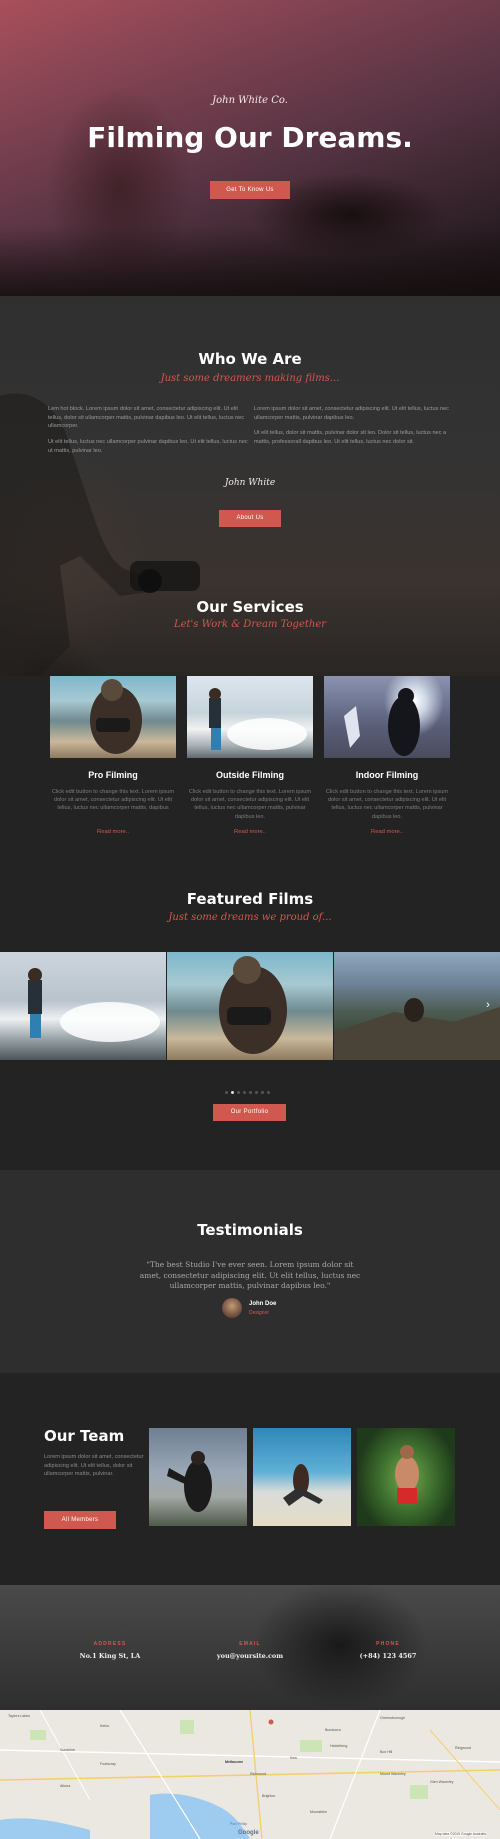 Image resolution: width=500 pixels, height=1839 pixels. I want to click on map-label: Richmond, so click(258, 1774).